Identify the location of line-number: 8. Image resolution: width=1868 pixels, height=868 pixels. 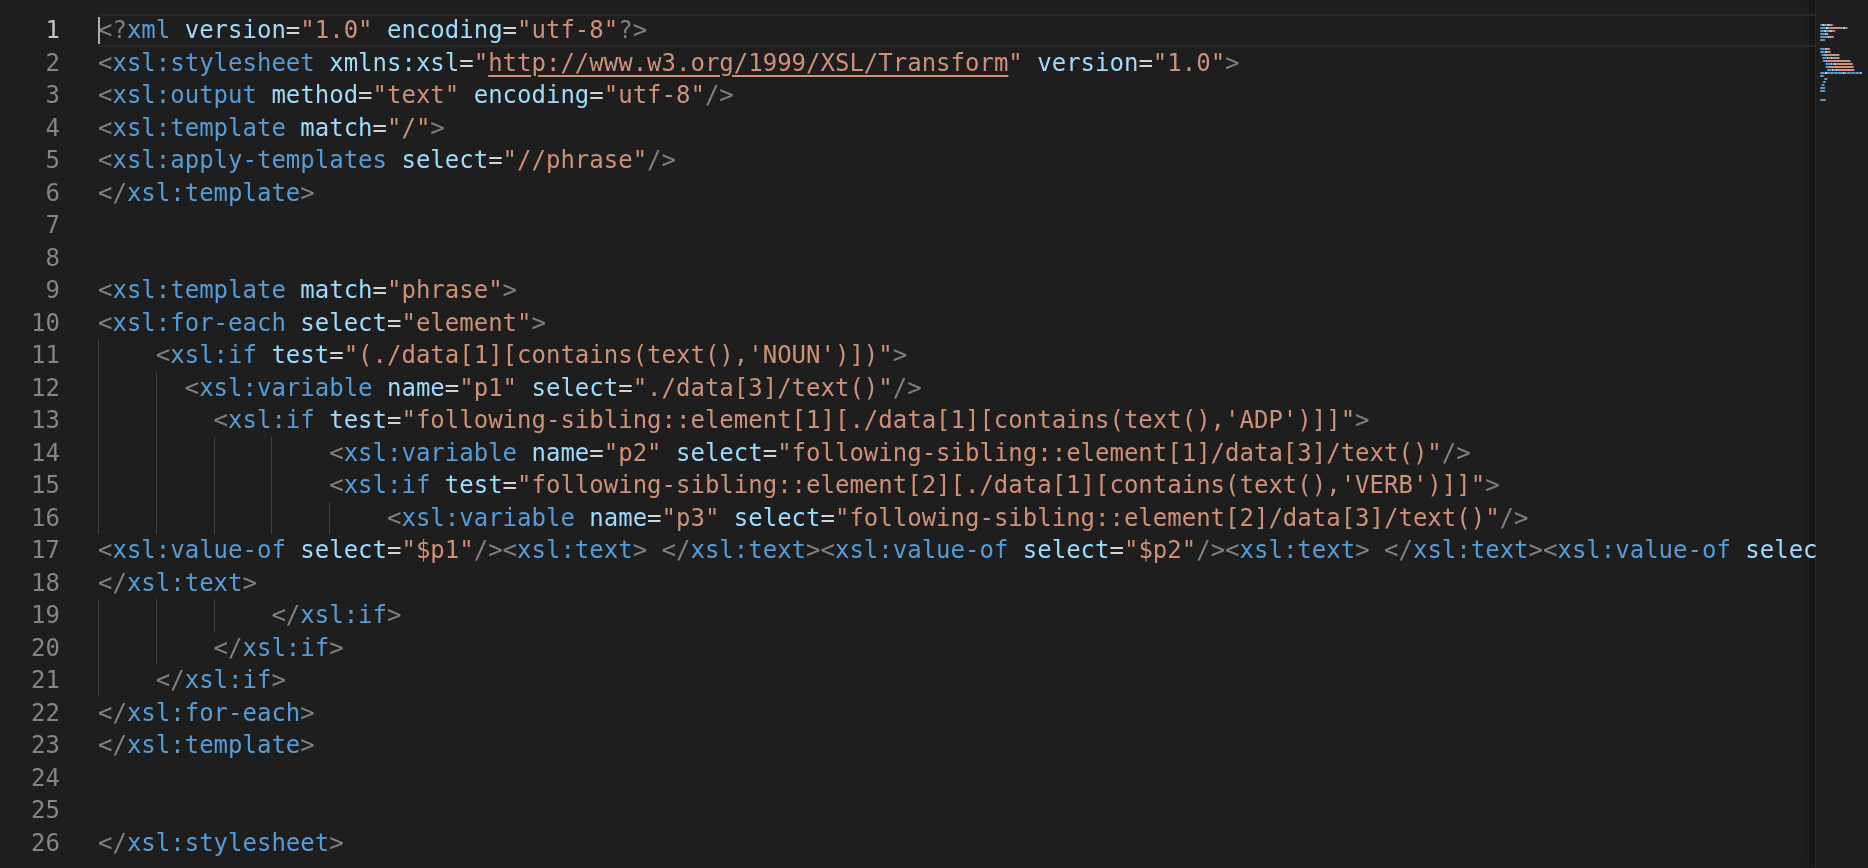
(52, 258).